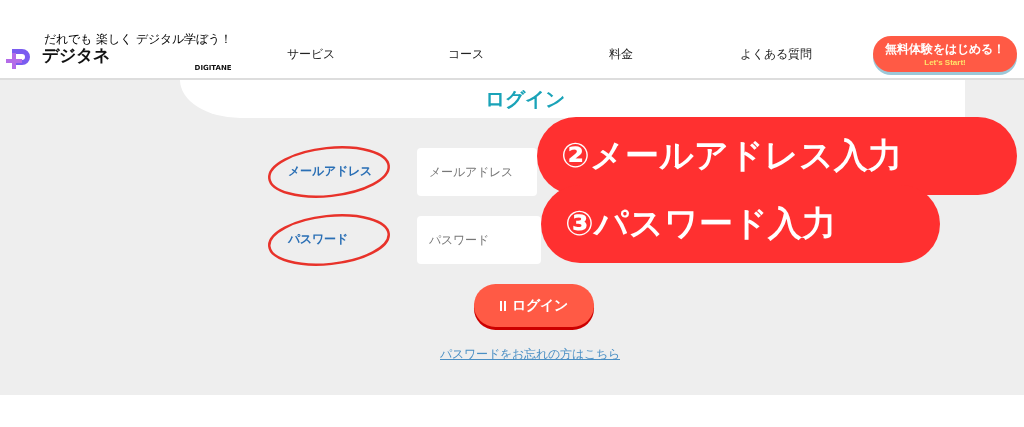  Describe the element at coordinates (775, 54) in the screenshot. I see `nav-link: よくある質問` at that location.